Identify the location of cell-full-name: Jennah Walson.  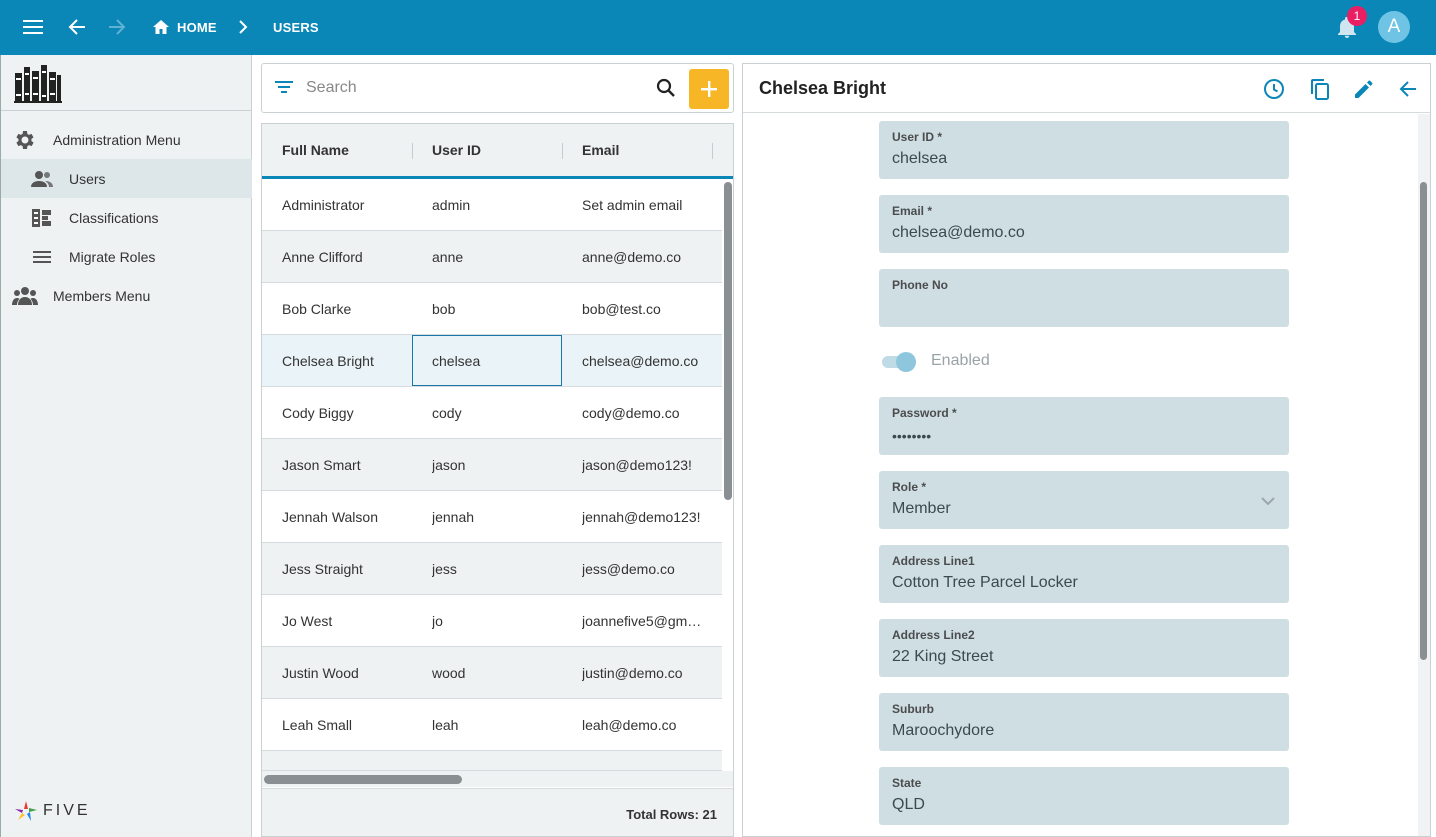
(347, 516).